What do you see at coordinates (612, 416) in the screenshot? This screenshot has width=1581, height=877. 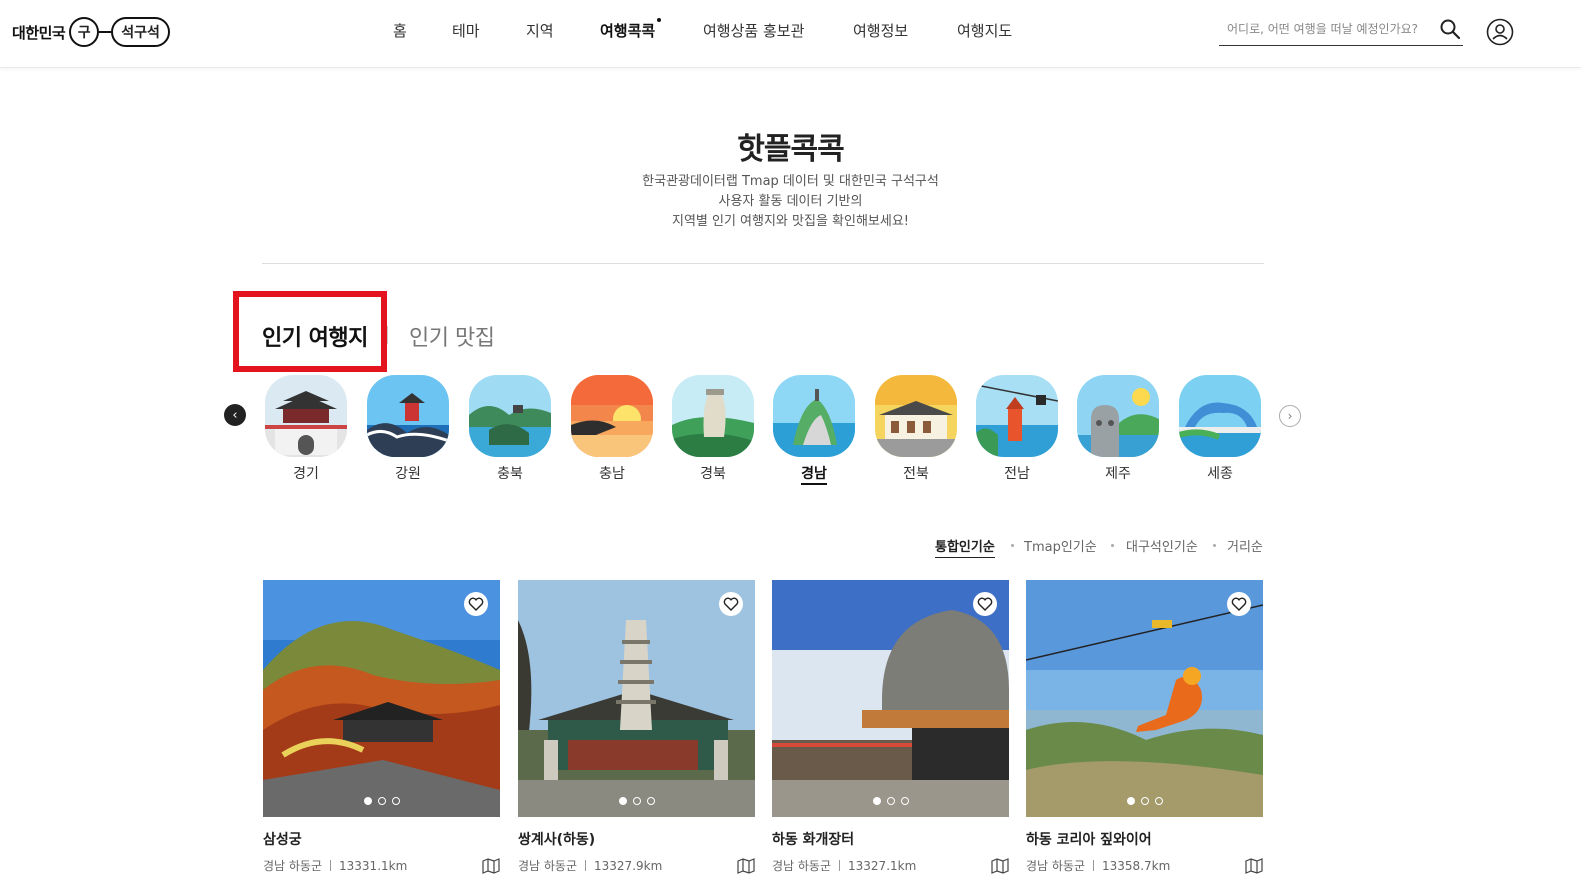 I see `region-chungnam-image` at bounding box center [612, 416].